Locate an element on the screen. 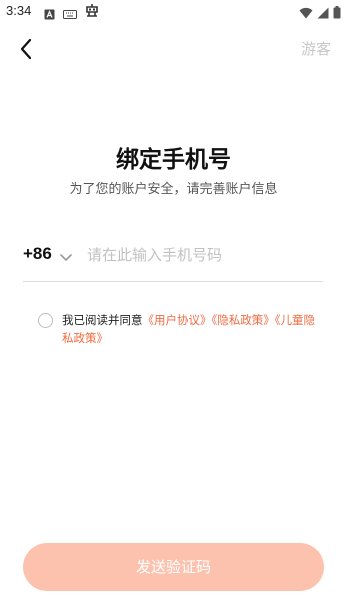 This screenshot has width=347, height=616. phone-input-row: +86 is located at coordinates (173, 259).